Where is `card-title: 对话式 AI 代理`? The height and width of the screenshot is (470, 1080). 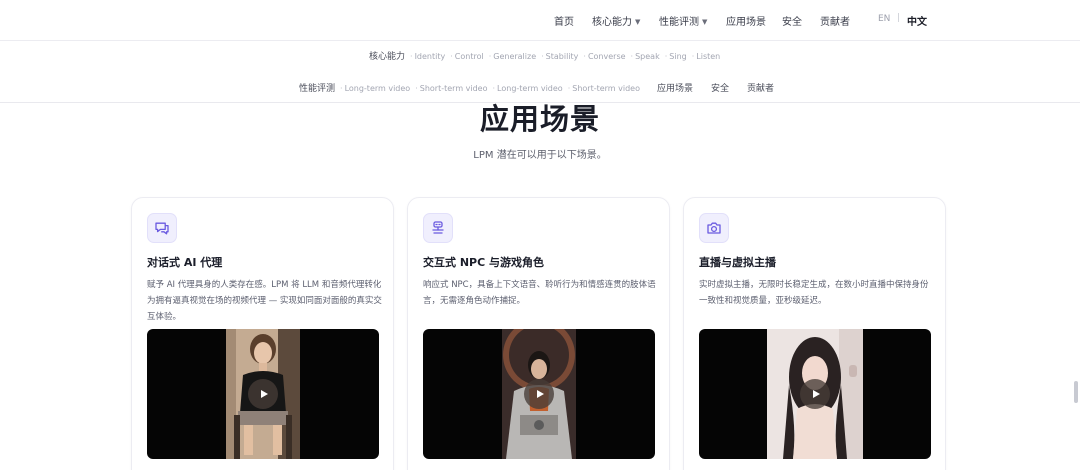 card-title: 对话式 AI 代理 is located at coordinates (185, 262).